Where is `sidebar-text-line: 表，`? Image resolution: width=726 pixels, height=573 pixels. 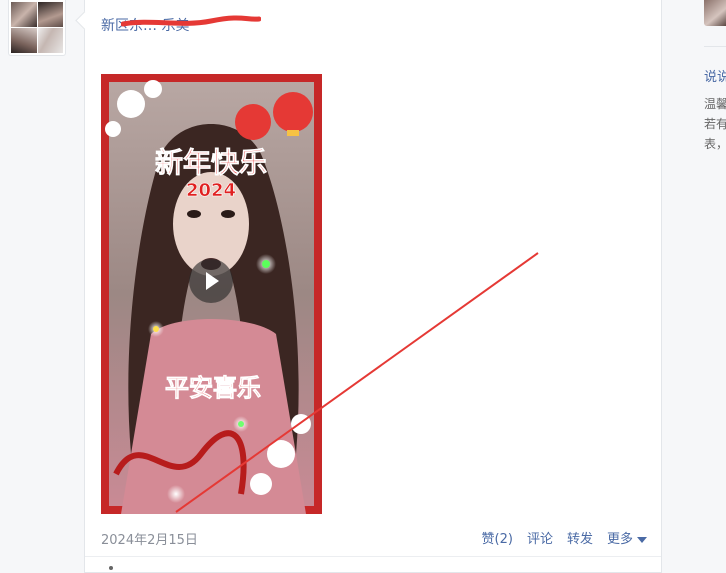 sidebar-text-line: 表， is located at coordinates (715, 144).